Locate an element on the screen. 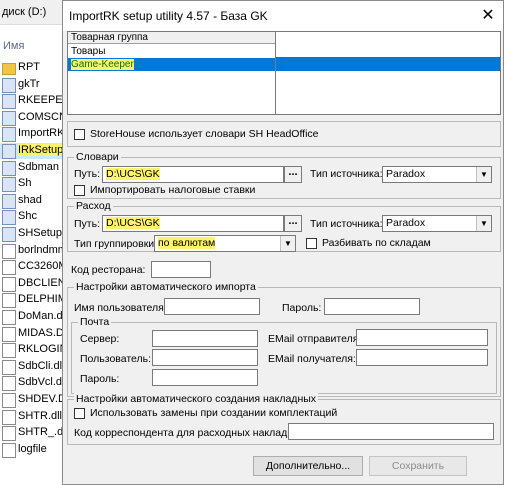 Image resolution: width=506 pixels, height=485 pixels. expense-title: Расход is located at coordinates (93, 206).